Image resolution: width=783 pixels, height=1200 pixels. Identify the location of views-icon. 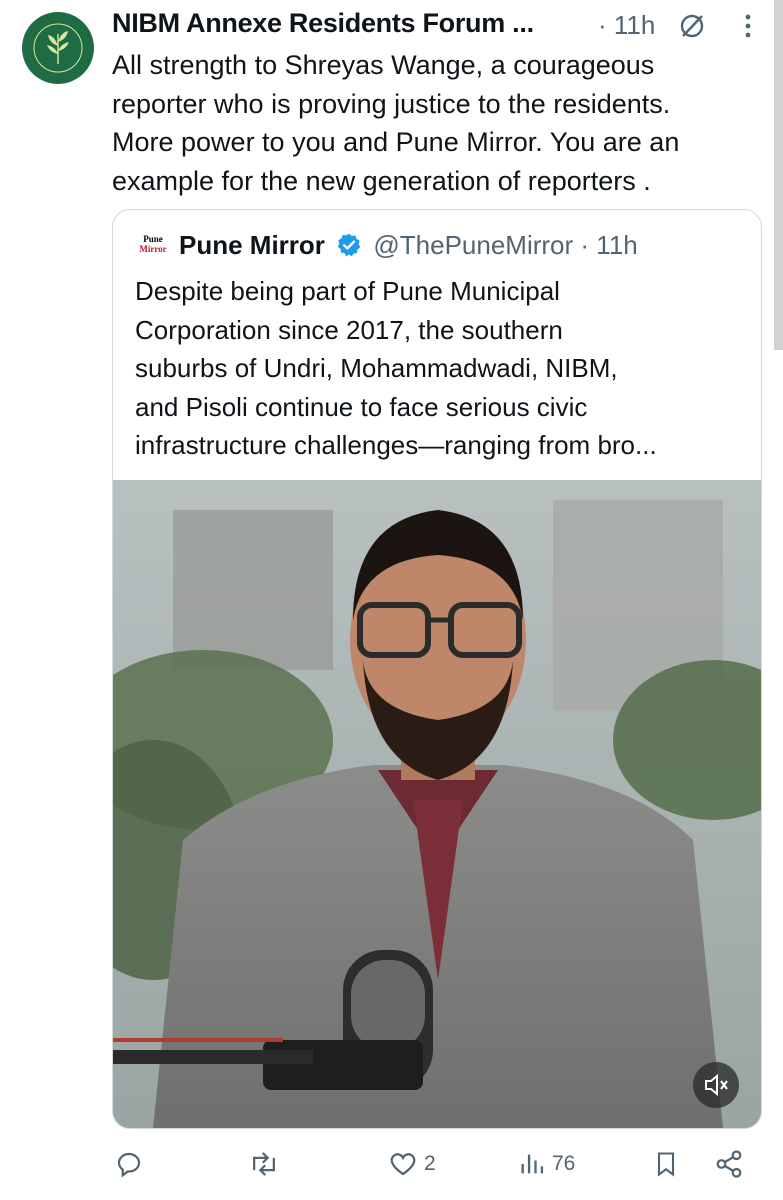
(532, 1164).